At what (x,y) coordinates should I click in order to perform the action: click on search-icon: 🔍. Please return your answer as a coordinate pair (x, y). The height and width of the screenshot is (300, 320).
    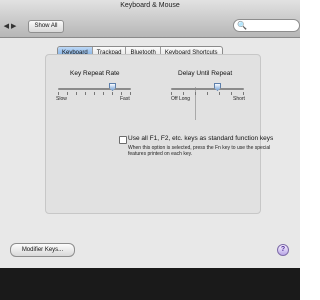
    Looking at the image, I should click on (242, 25).